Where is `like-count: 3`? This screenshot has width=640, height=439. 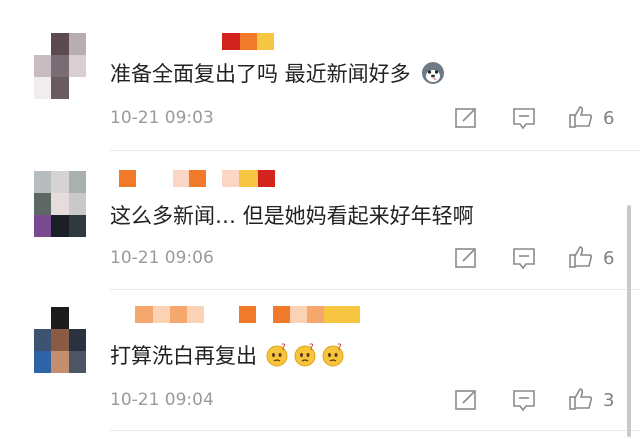
like-count: 3 is located at coordinates (609, 400).